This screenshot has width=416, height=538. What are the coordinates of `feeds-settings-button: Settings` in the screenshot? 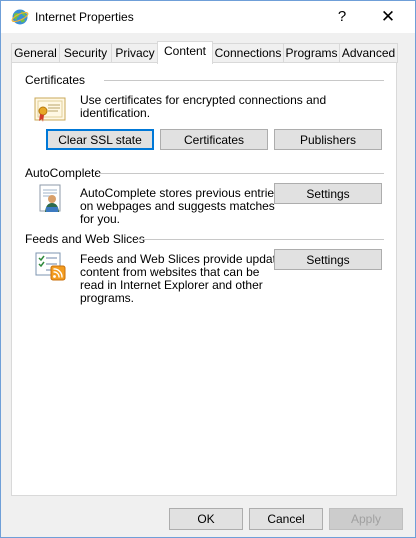 It's located at (328, 259).